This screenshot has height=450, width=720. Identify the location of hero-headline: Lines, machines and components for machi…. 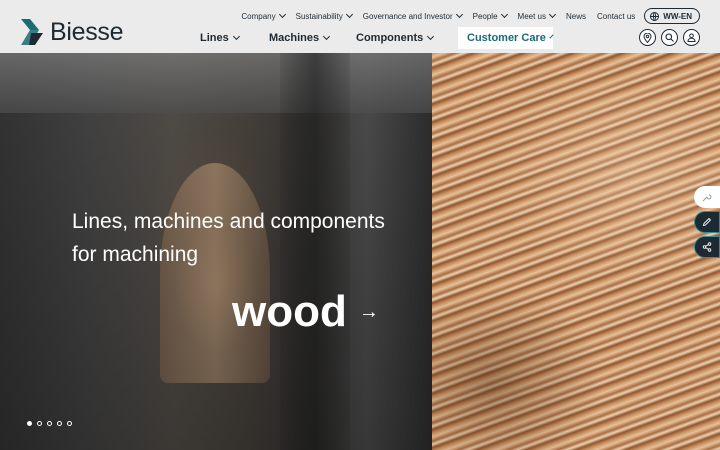
(228, 238).